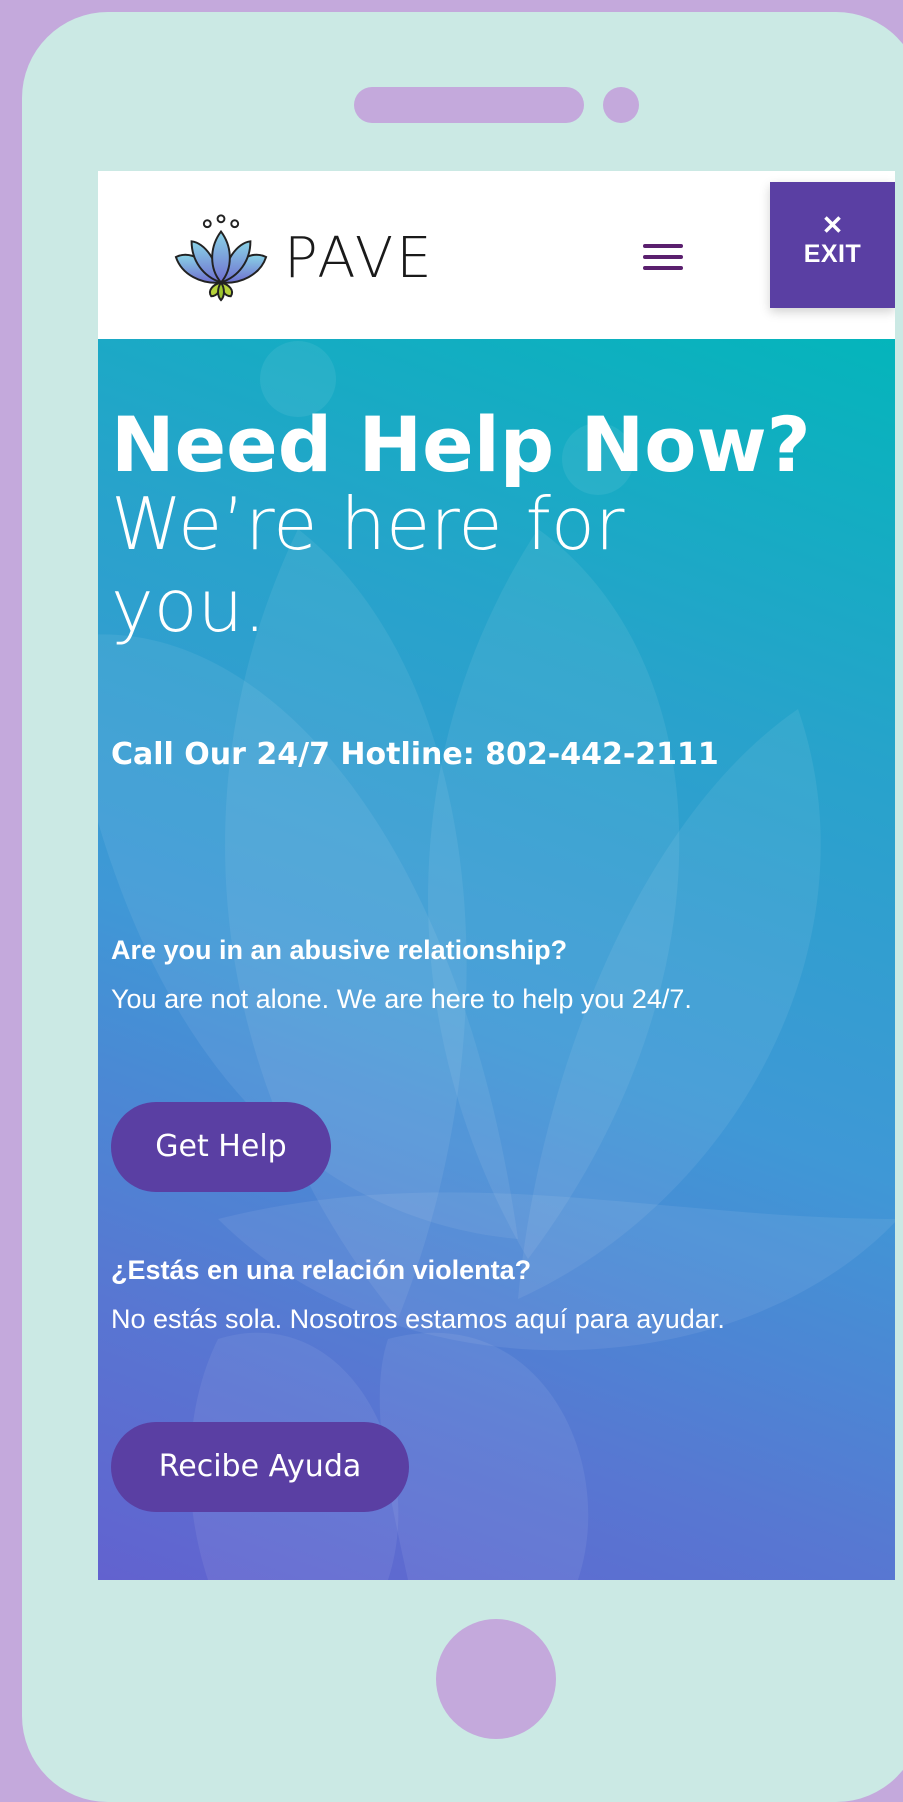  I want to click on get-help-button: Get Help, so click(221, 1147).